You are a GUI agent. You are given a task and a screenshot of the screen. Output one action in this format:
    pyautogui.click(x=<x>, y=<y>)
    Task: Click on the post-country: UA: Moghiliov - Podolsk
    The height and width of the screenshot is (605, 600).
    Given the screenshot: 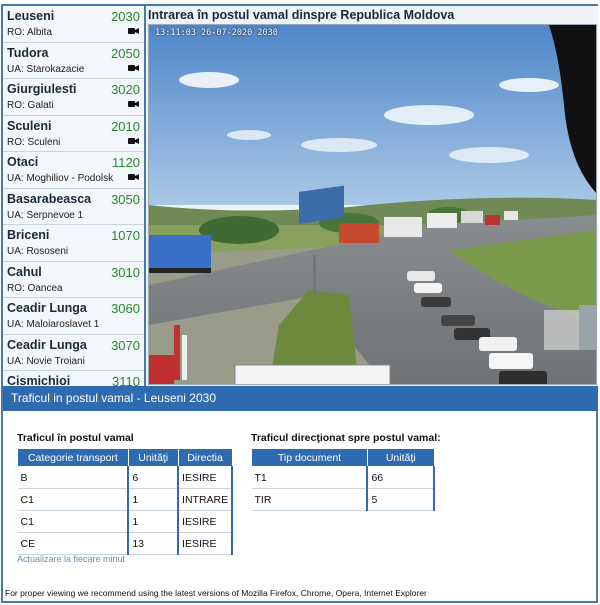 What is the action you would take?
    pyautogui.click(x=60, y=178)
    